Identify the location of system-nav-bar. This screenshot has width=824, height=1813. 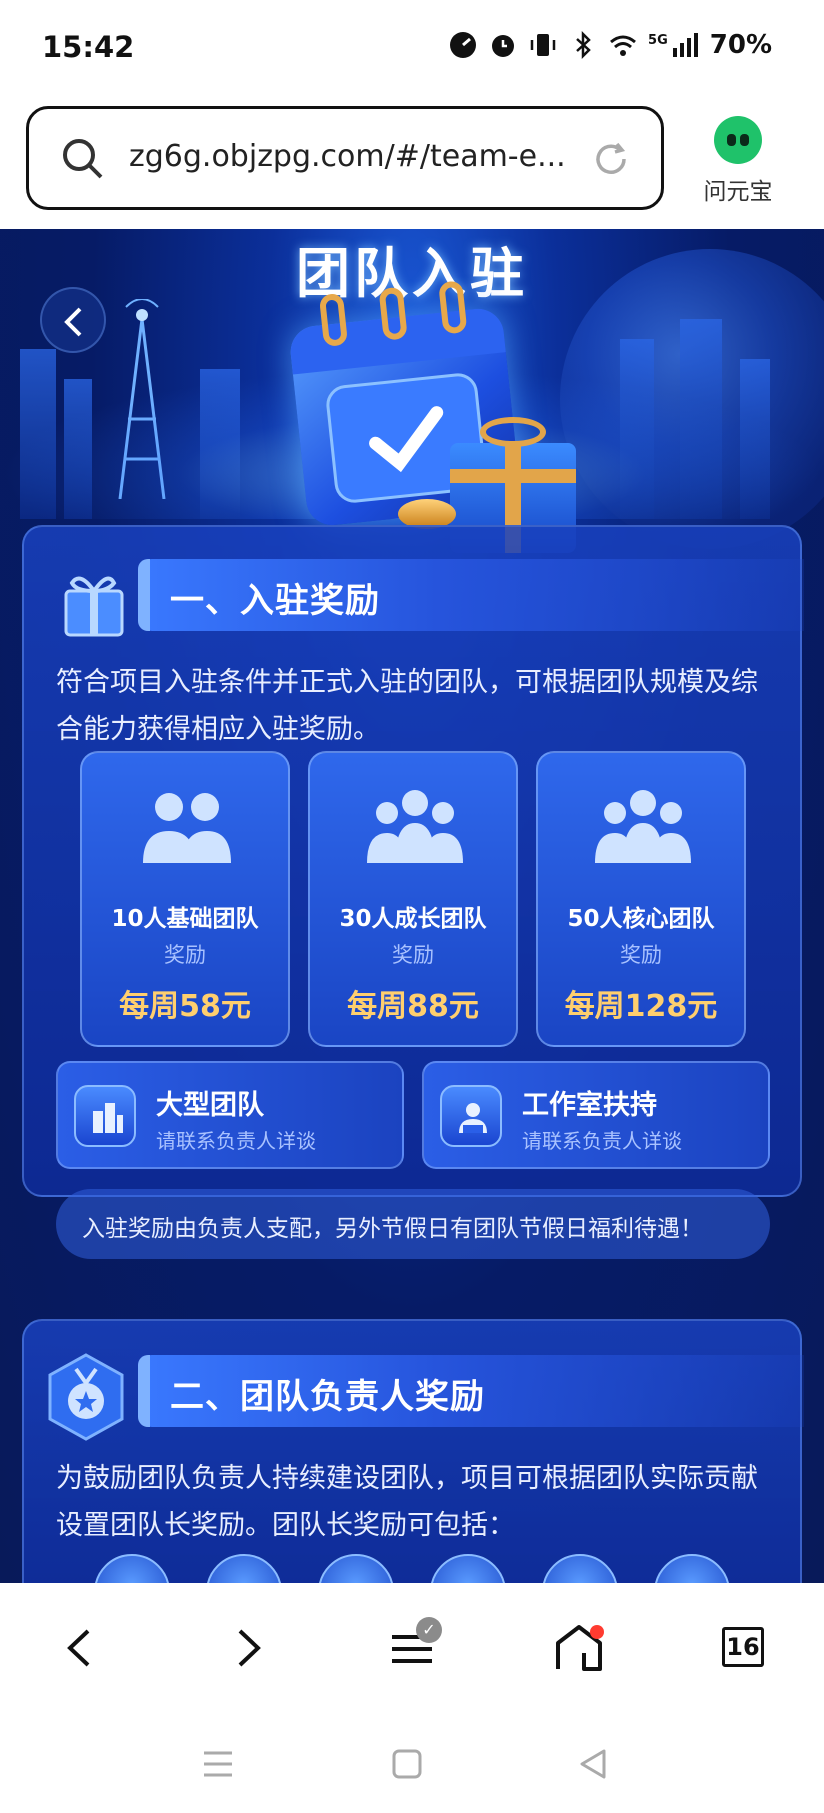
(412, 1763).